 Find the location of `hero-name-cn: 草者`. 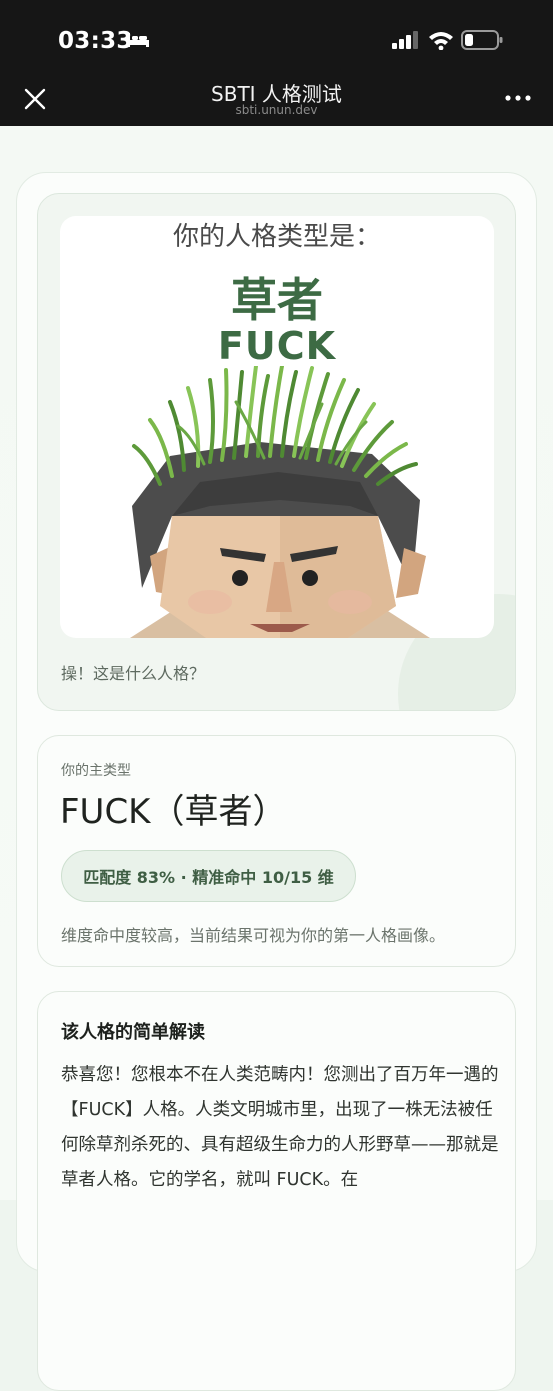

hero-name-cn: 草者 is located at coordinates (277, 300).